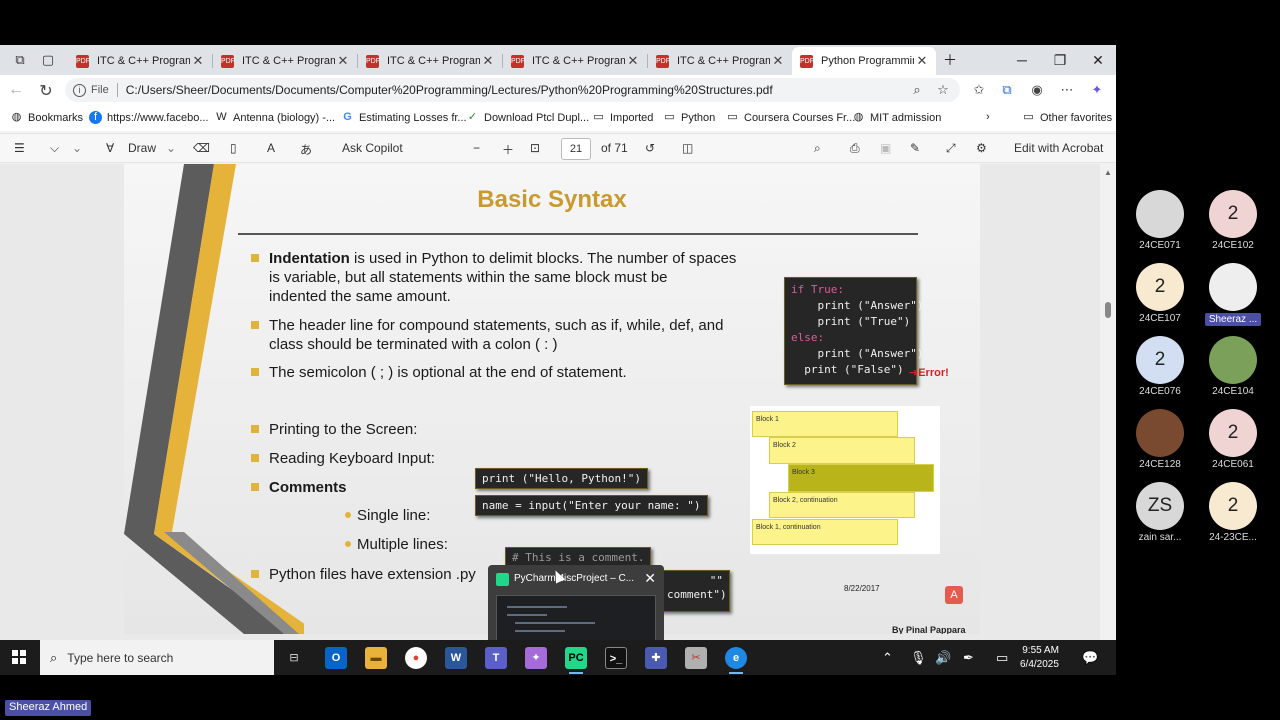 The height and width of the screenshot is (720, 1280). What do you see at coordinates (720, 61) in the screenshot?
I see `tab-5: PDF ITC & C++ Programmi ✕` at bounding box center [720, 61].